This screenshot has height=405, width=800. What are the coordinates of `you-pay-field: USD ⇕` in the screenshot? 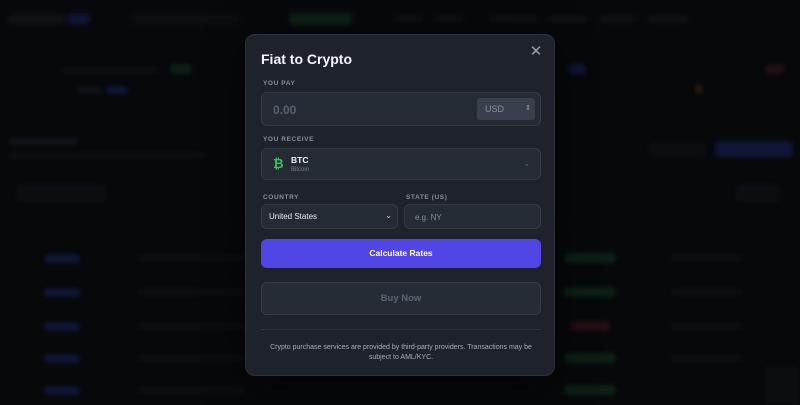 It's located at (401, 109).